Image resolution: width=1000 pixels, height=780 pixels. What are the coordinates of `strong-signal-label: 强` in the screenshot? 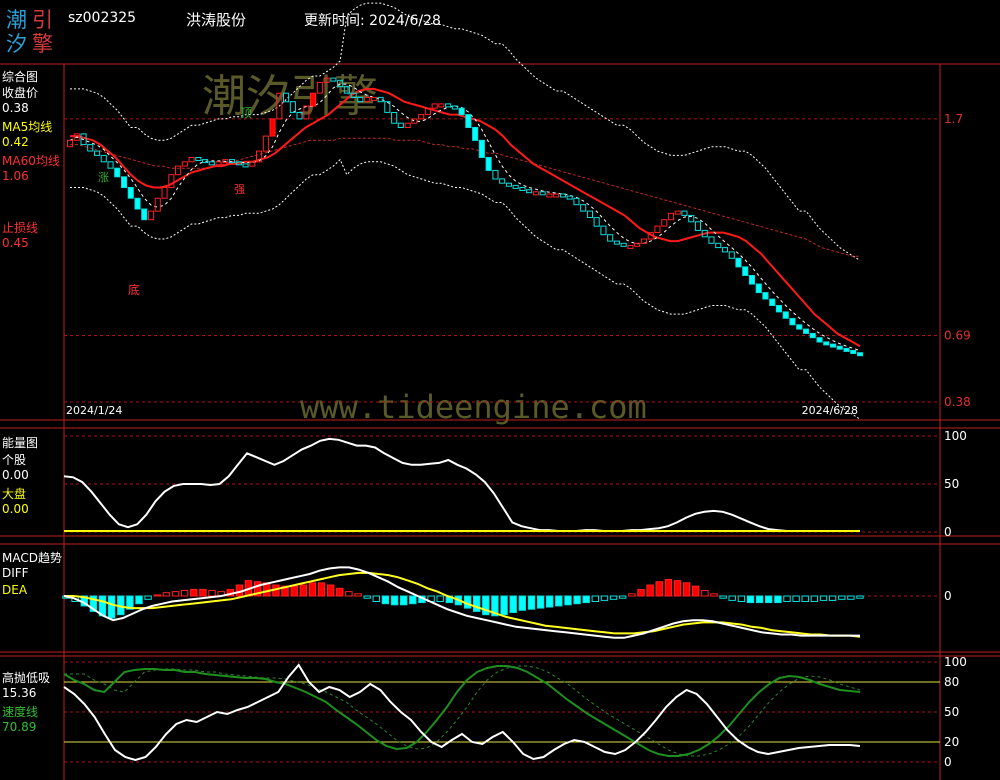 It's located at (239, 189).